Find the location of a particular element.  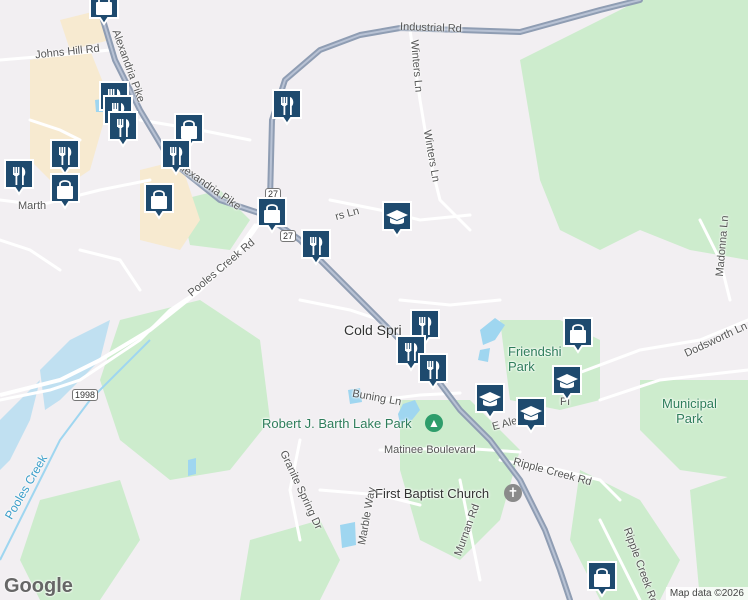

label-industrial-rd: Industrial Rd is located at coordinates (430, 28).